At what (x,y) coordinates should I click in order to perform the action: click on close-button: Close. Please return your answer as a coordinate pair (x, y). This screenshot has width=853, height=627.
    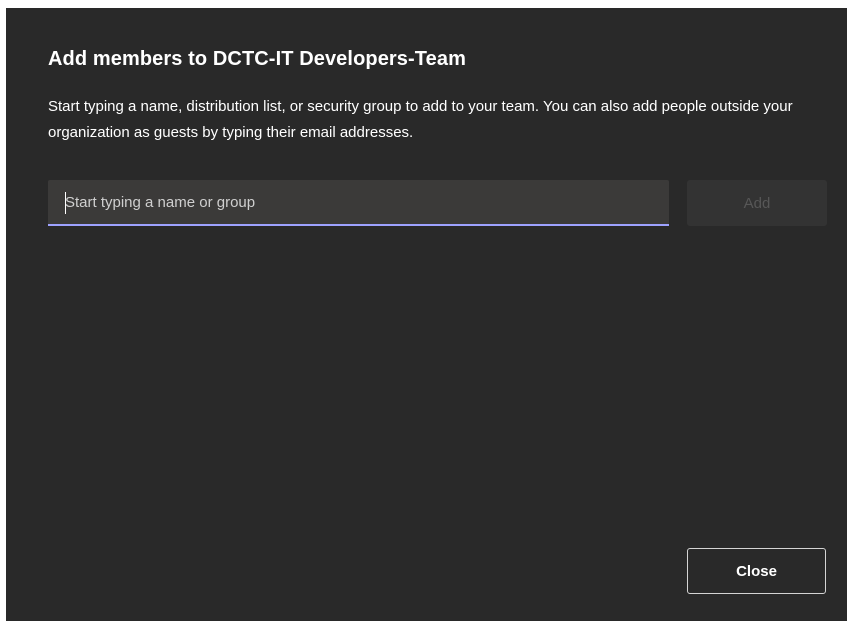
    Looking at the image, I should click on (756, 571).